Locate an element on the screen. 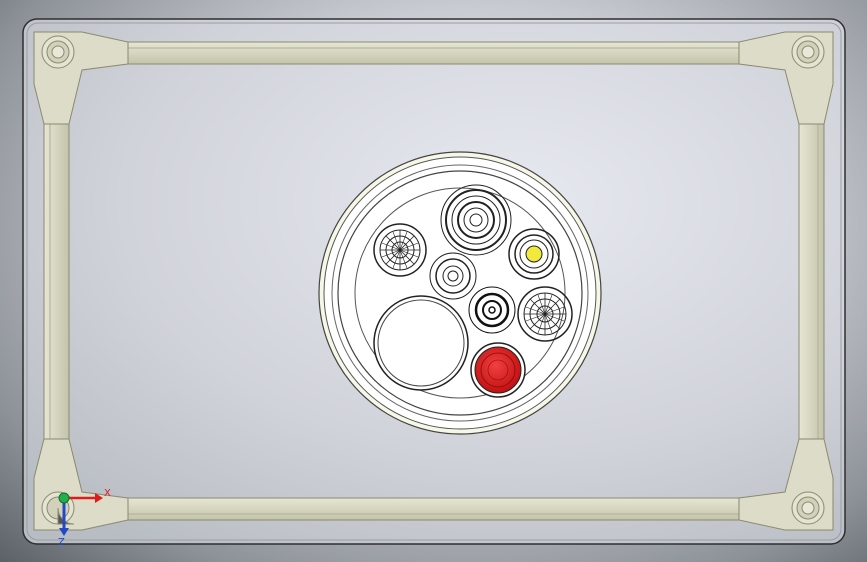 The height and width of the screenshot is (562, 867). red-button is located at coordinates (498, 370).